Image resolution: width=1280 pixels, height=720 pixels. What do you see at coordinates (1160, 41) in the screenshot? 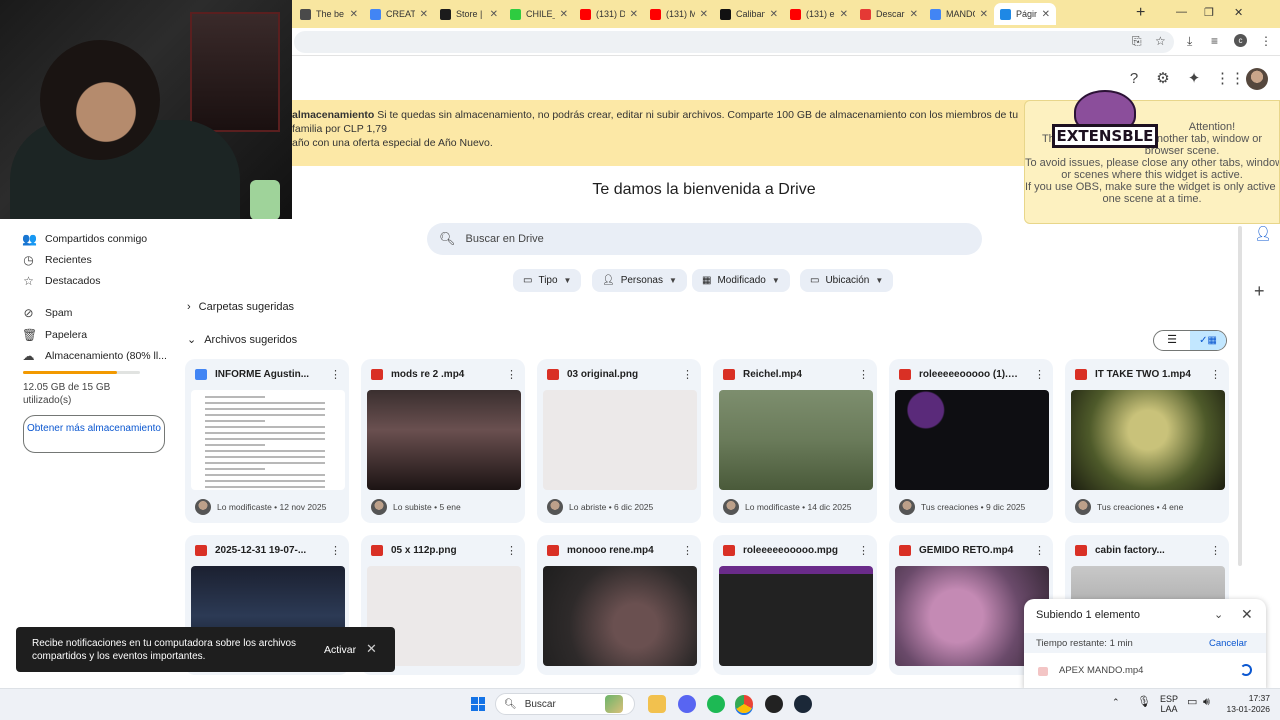
I see `bookmark-star-icon: ☆` at bounding box center [1160, 41].